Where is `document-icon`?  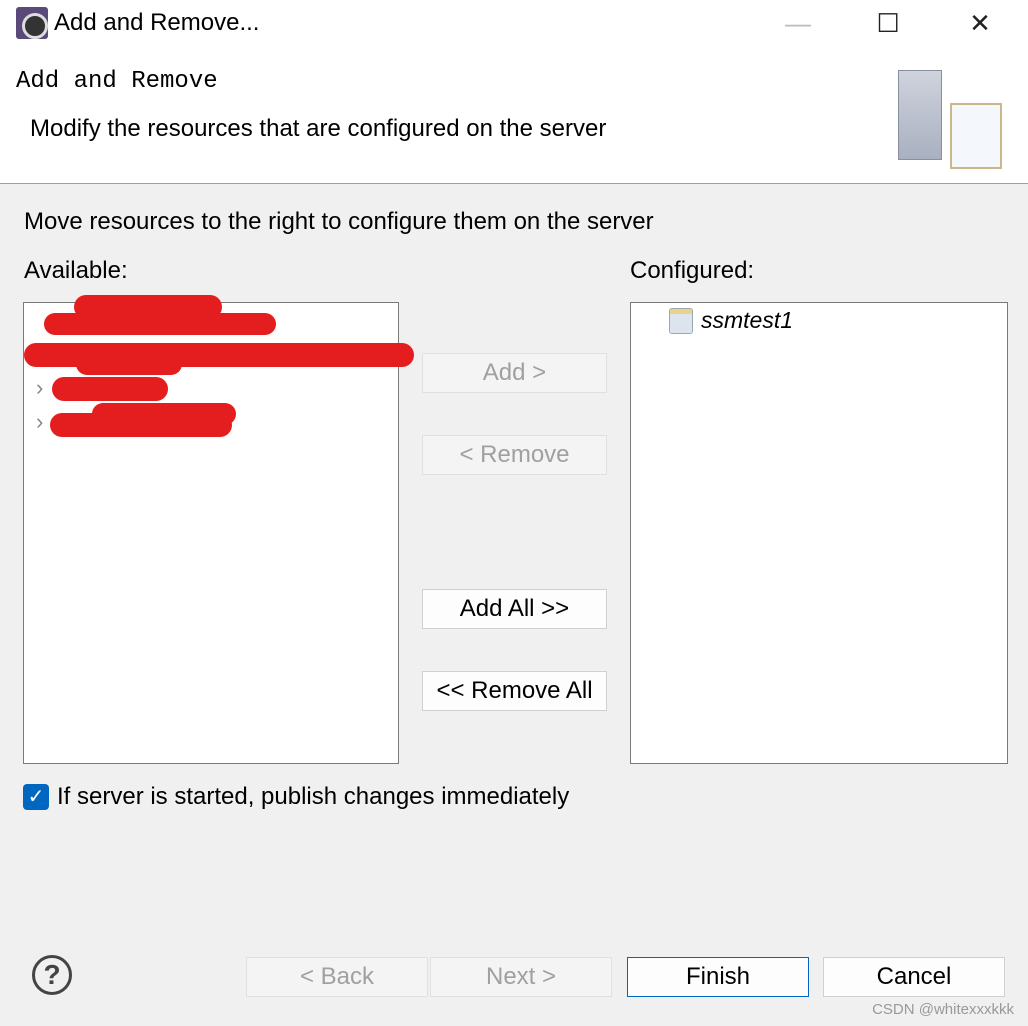
document-icon is located at coordinates (976, 136).